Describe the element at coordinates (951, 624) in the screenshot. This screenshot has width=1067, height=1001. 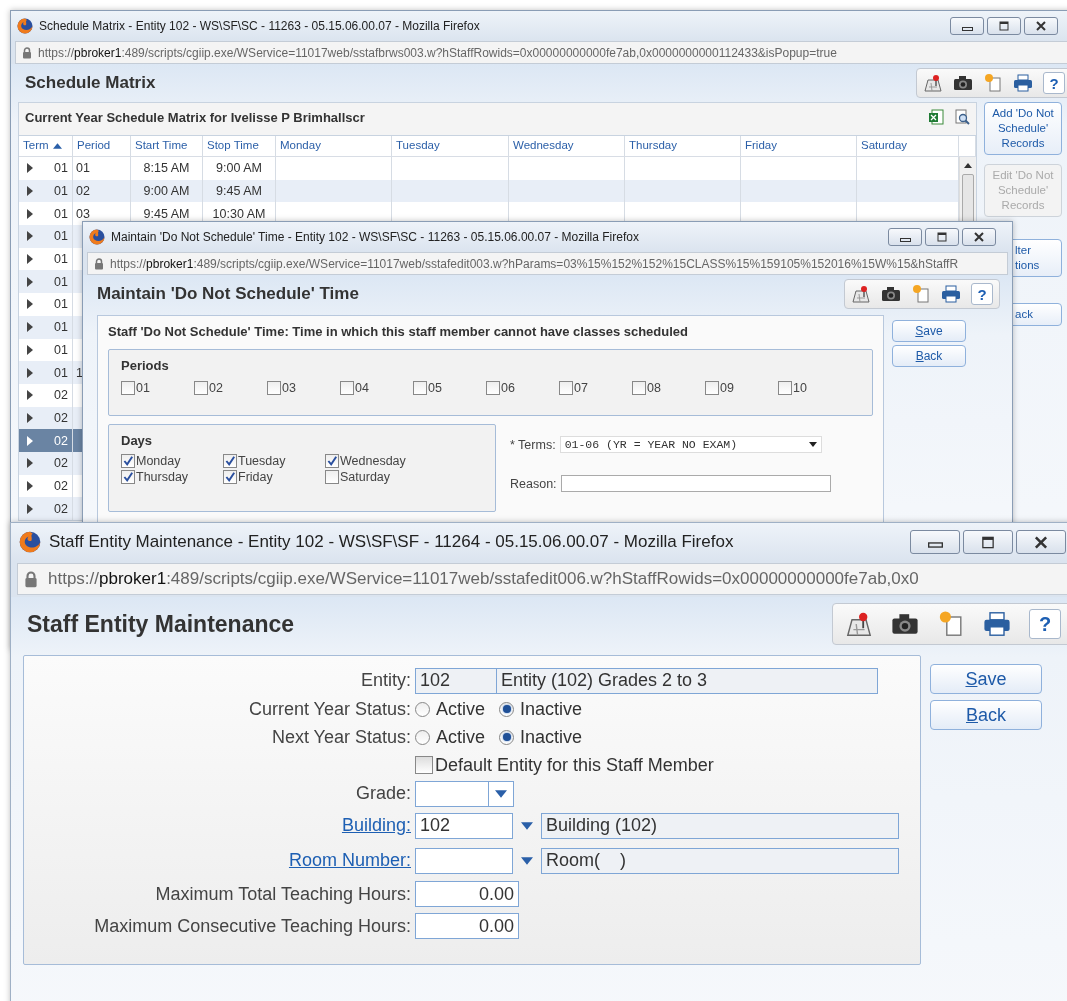
I see `note-icon` at that location.